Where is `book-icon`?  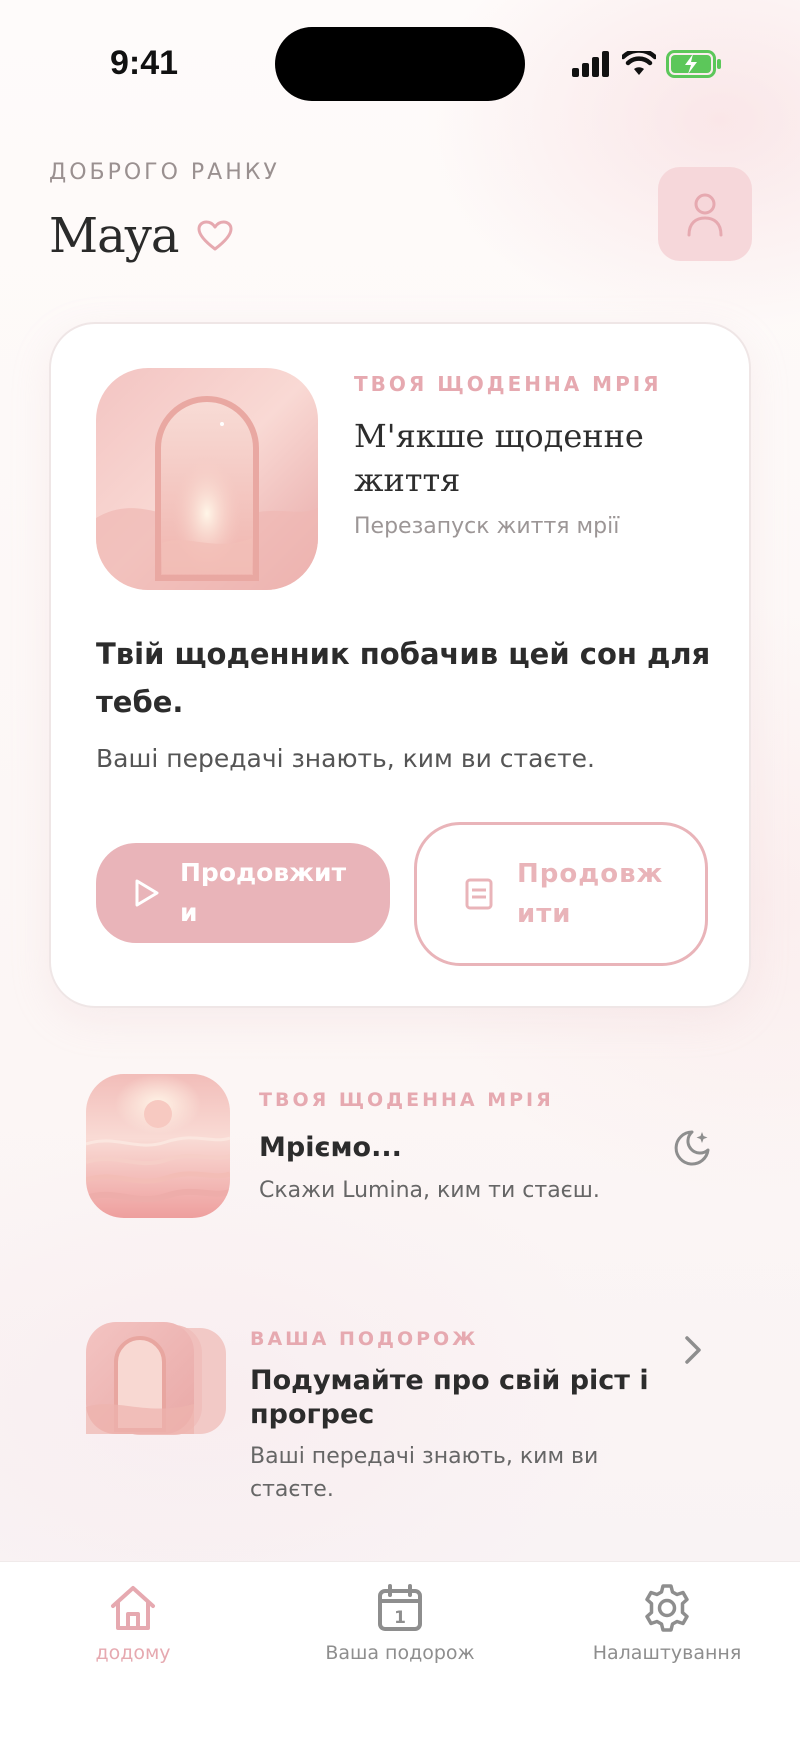
book-icon is located at coordinates (479, 894).